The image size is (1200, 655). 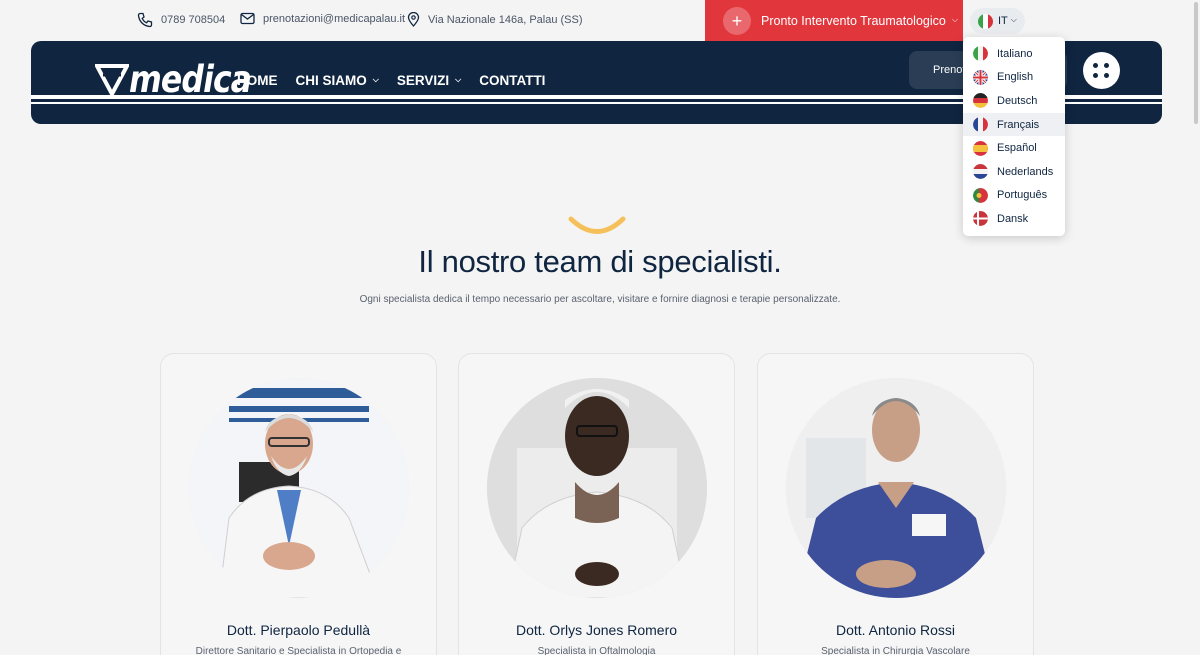 What do you see at coordinates (1025, 171) in the screenshot?
I see `language-label: Nederlands` at bounding box center [1025, 171].